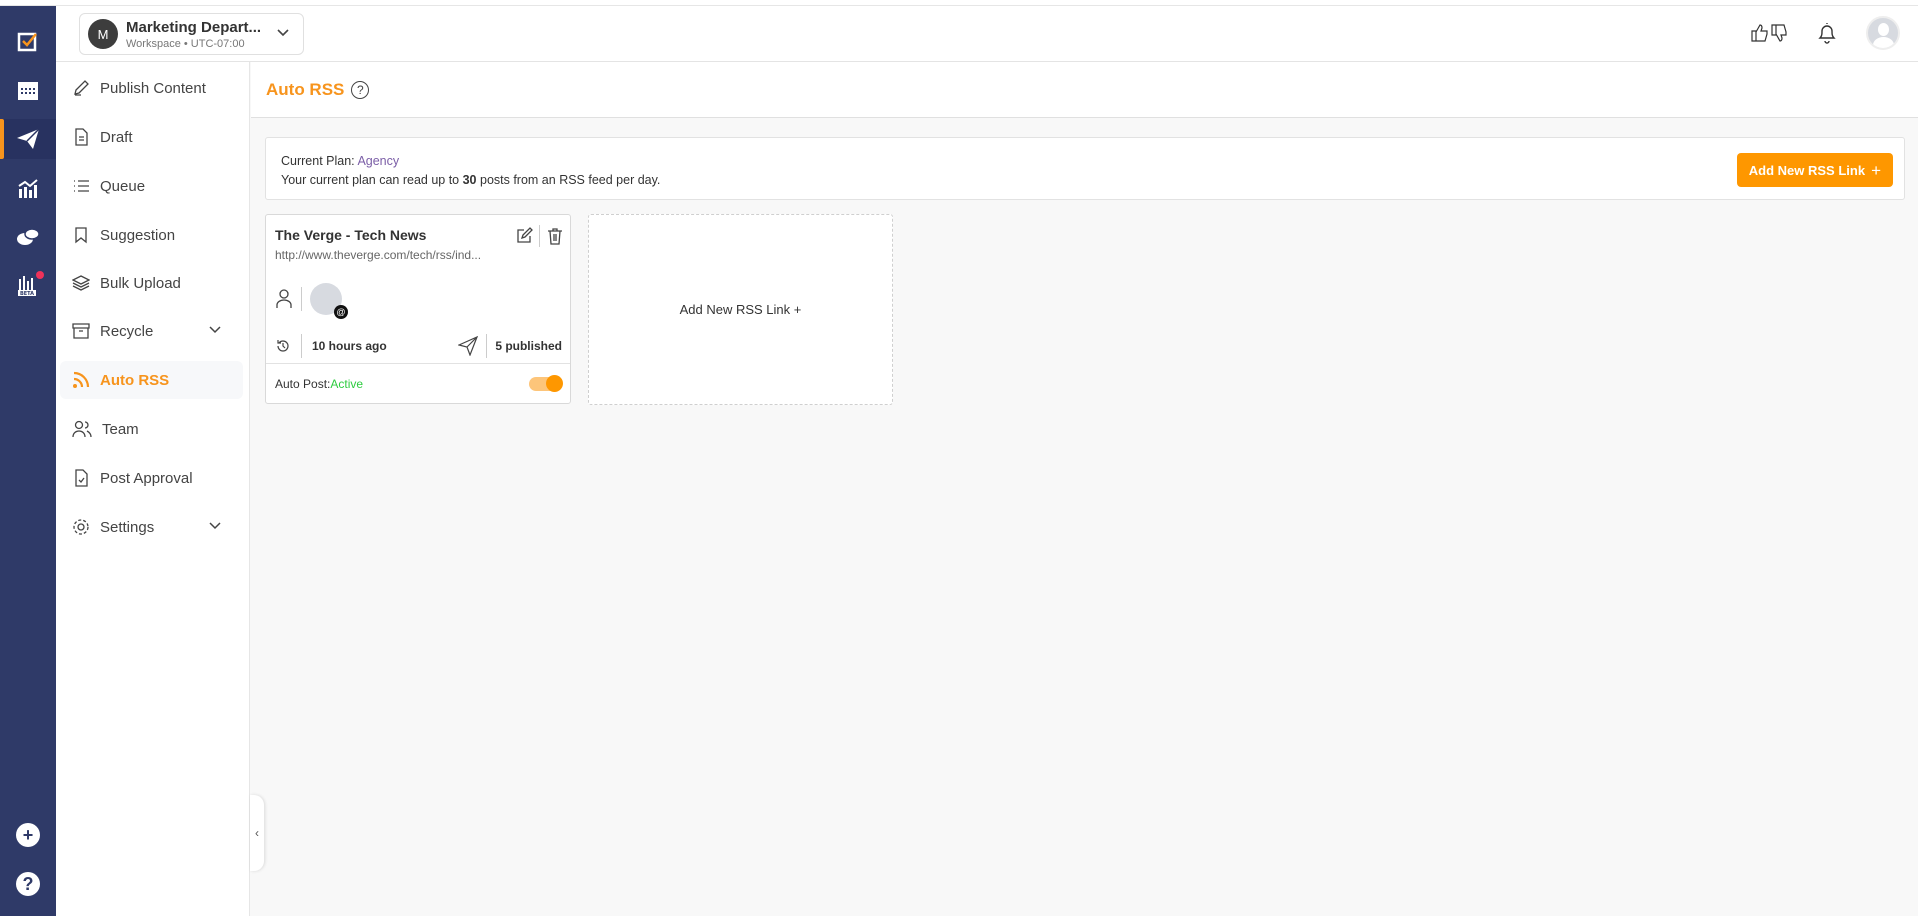 Image resolution: width=1918 pixels, height=916 pixels. What do you see at coordinates (81, 235) in the screenshot?
I see `bookmark-icon` at bounding box center [81, 235].